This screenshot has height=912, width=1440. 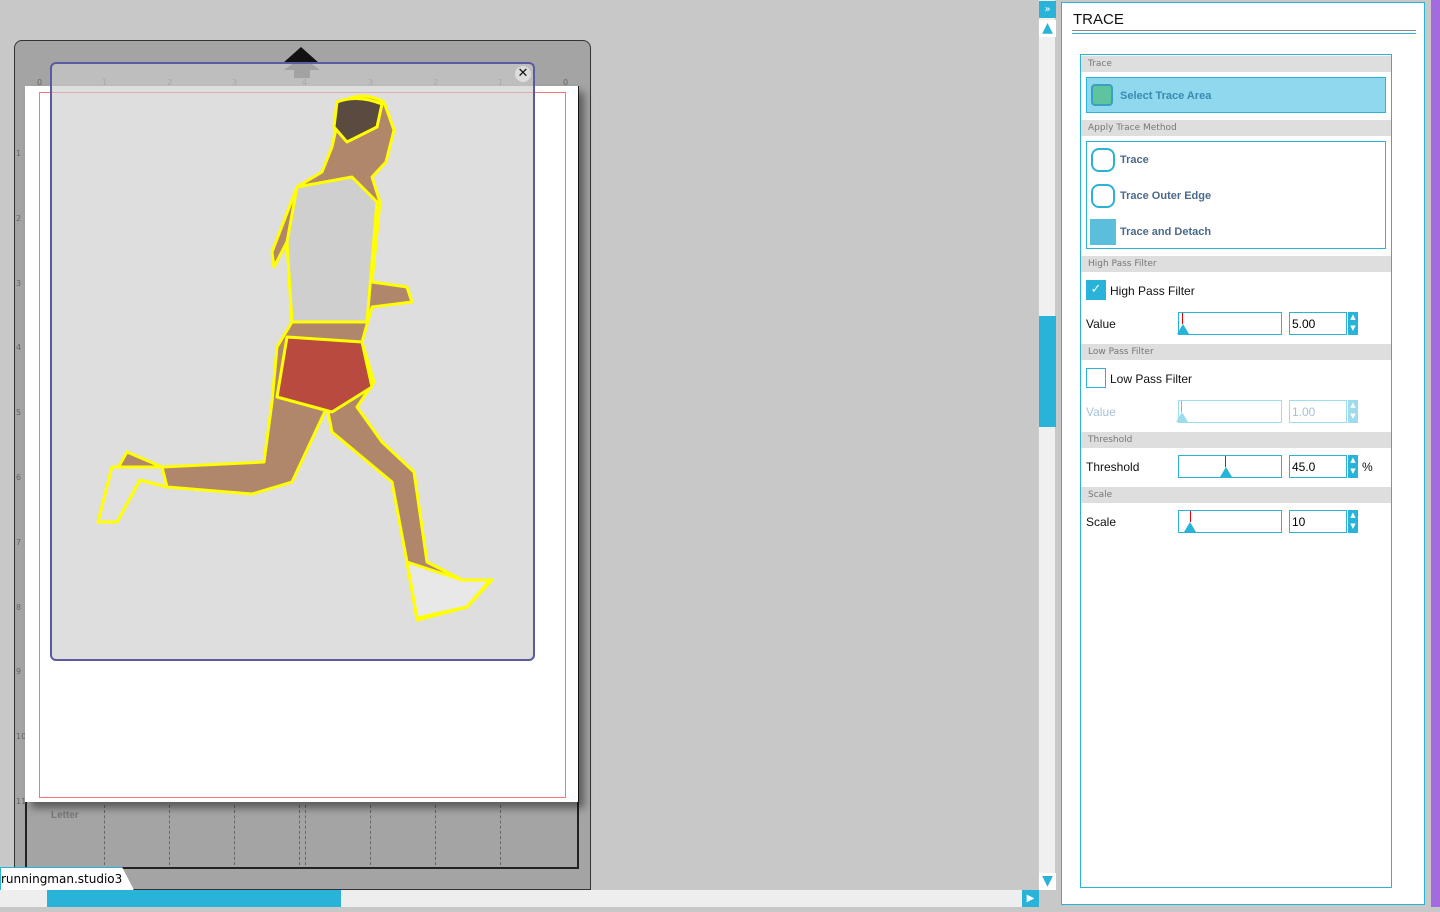 What do you see at coordinates (1047, 9) in the screenshot?
I see `expand-panel-icon: »` at bounding box center [1047, 9].